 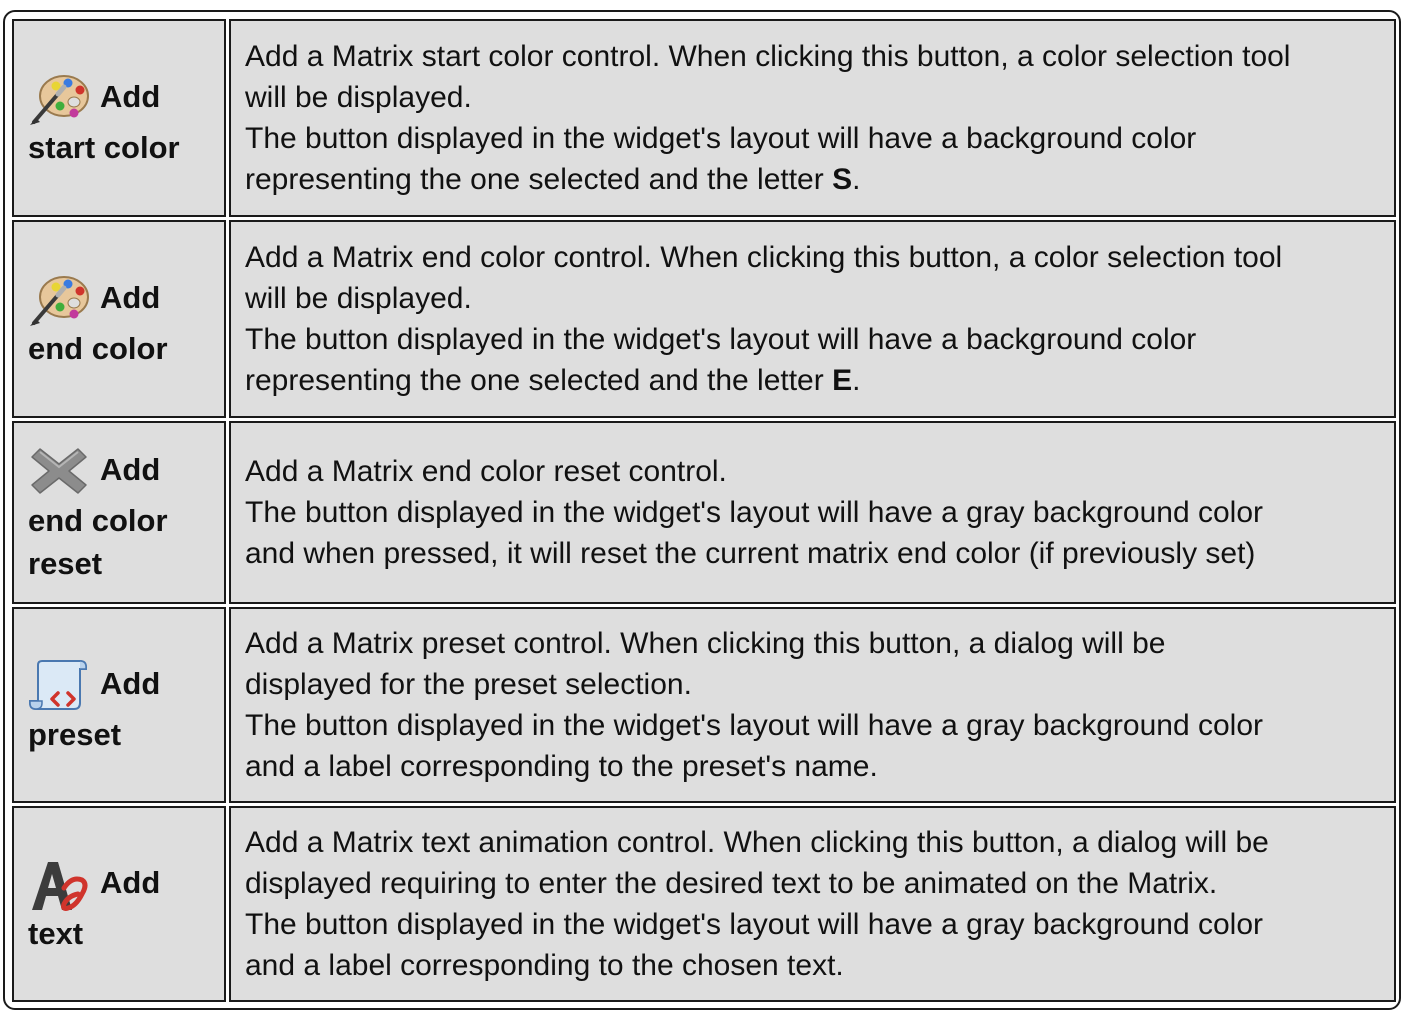 I want to click on control-name-rest: text, so click(x=56, y=933).